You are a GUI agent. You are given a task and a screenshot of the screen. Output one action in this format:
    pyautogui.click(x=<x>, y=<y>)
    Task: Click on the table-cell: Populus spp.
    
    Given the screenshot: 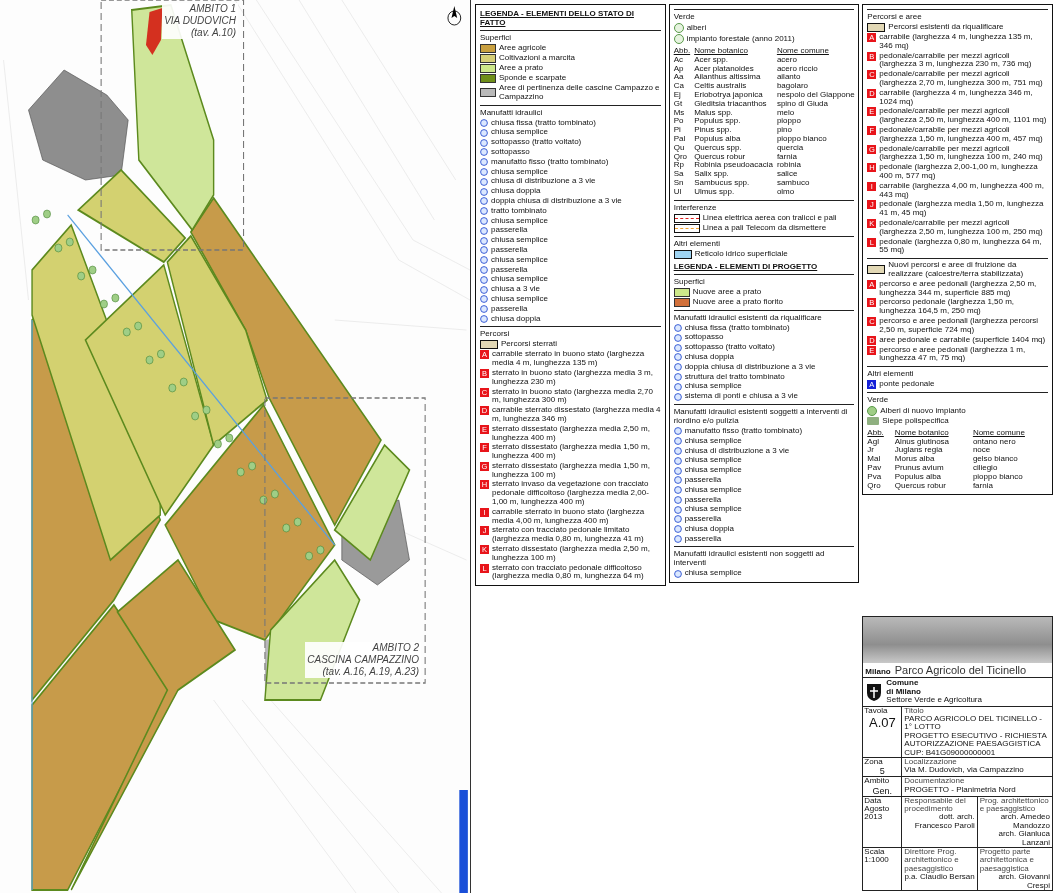 What is the action you would take?
    pyautogui.click(x=735, y=122)
    